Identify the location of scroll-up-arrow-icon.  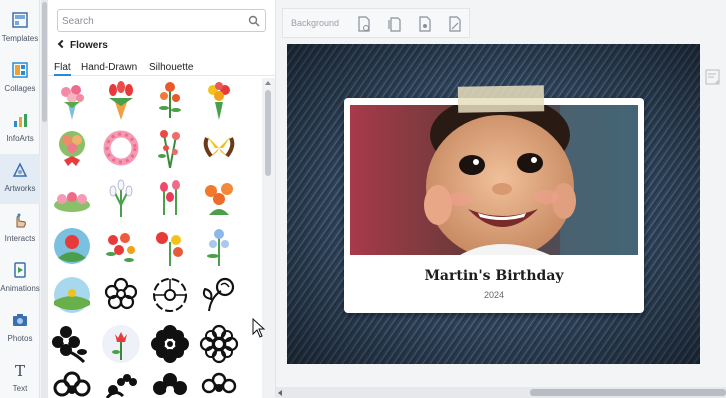
(268, 83).